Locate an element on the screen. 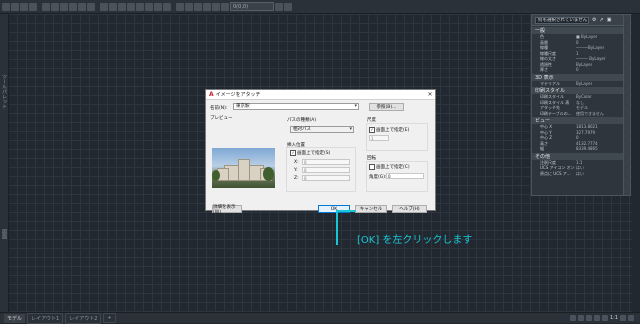 The width and height of the screenshot is (640, 324). drawing-label: 図面 is located at coordinates (4, 234).